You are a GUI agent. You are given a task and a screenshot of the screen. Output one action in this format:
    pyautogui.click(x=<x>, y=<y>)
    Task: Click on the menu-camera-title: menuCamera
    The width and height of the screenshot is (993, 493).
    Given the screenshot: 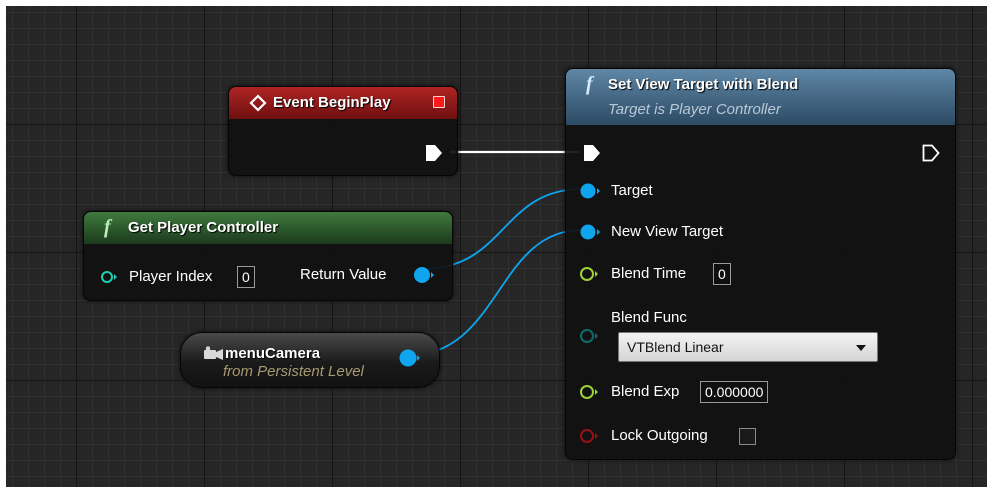 What is the action you would take?
    pyautogui.click(x=273, y=353)
    